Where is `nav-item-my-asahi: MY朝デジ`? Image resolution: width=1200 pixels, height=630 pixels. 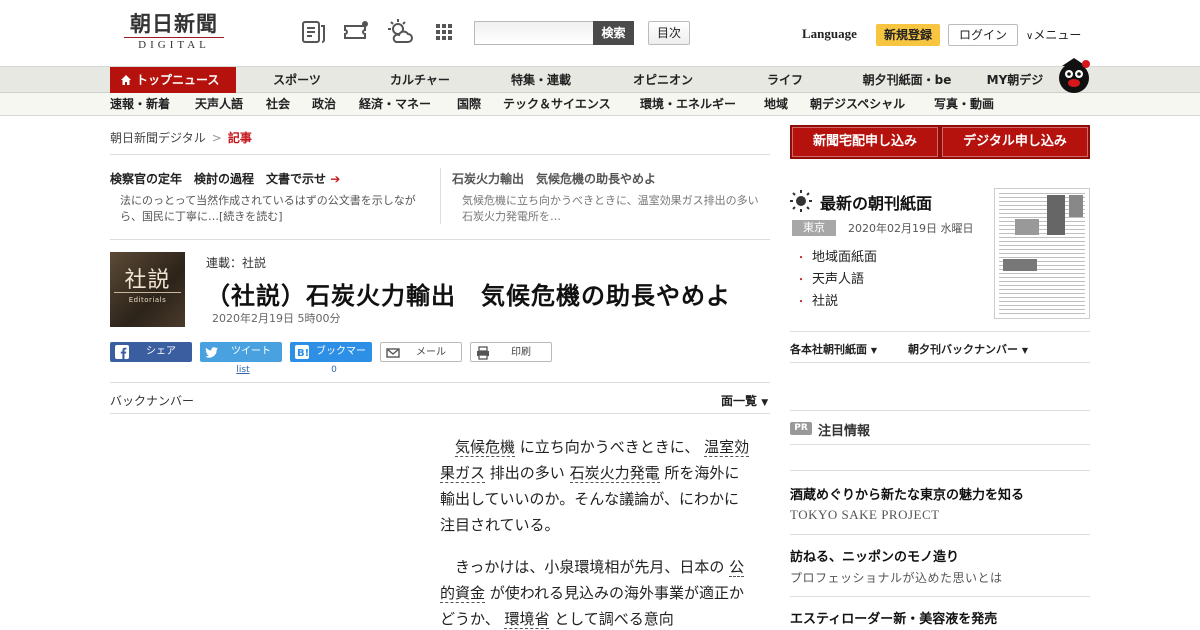 nav-item-my-asahi: MY朝デジ is located at coordinates (1015, 80).